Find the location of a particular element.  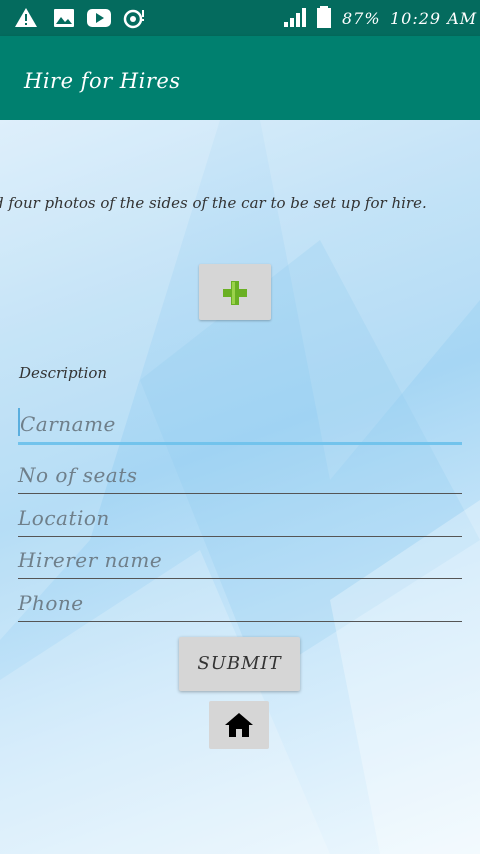

phone-placeholder: Phone is located at coordinates (51, 603).